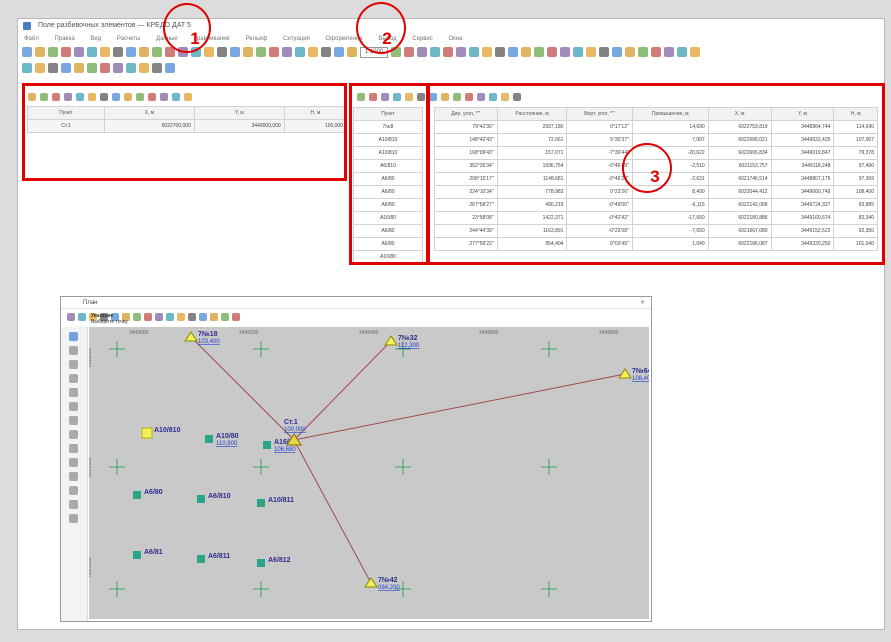 The width and height of the screenshot is (891, 642). Describe the element at coordinates (257, 39) in the screenshot. I see `menu-item: Рельеф` at that location.